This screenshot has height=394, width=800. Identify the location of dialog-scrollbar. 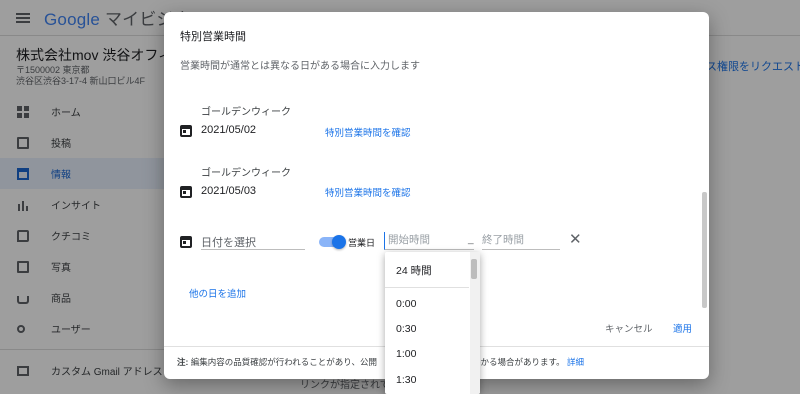
(704, 250).